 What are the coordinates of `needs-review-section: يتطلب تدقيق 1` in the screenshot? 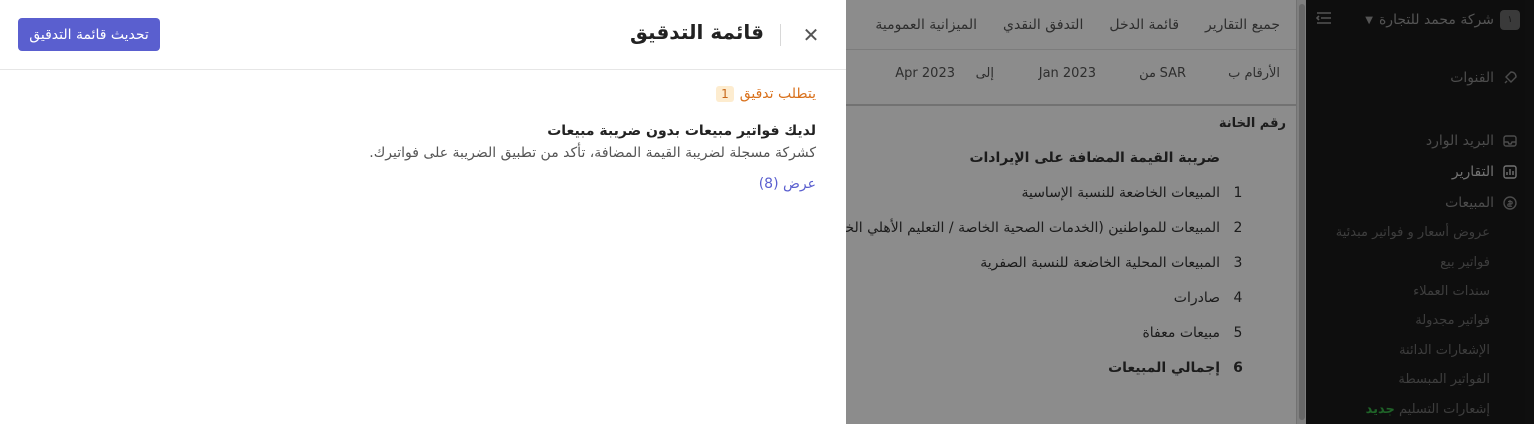 It's located at (766, 94).